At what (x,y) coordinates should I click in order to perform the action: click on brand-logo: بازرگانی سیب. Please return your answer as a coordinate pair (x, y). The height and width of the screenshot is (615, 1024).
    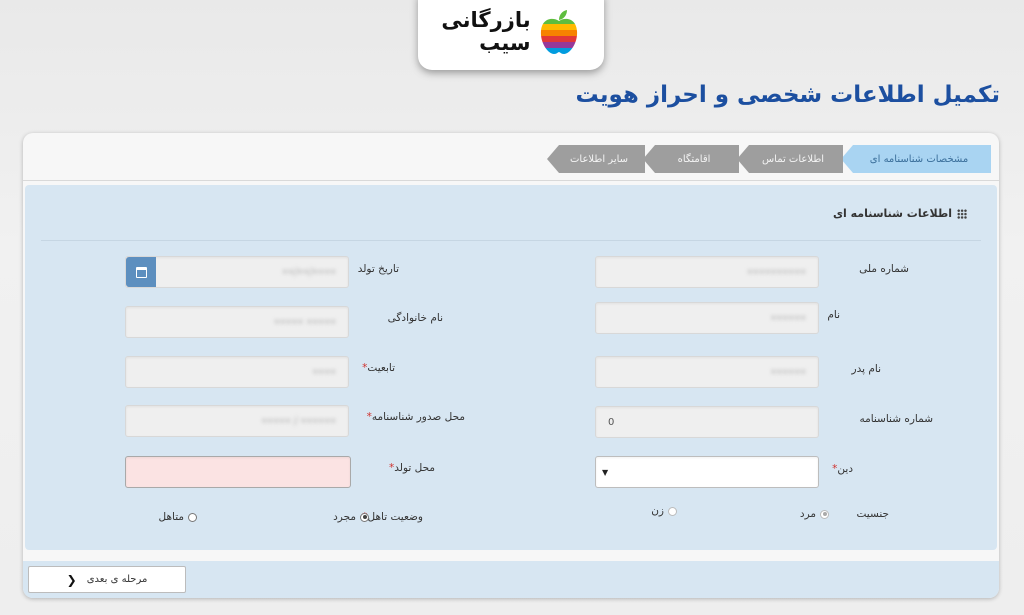
    Looking at the image, I should click on (511, 35).